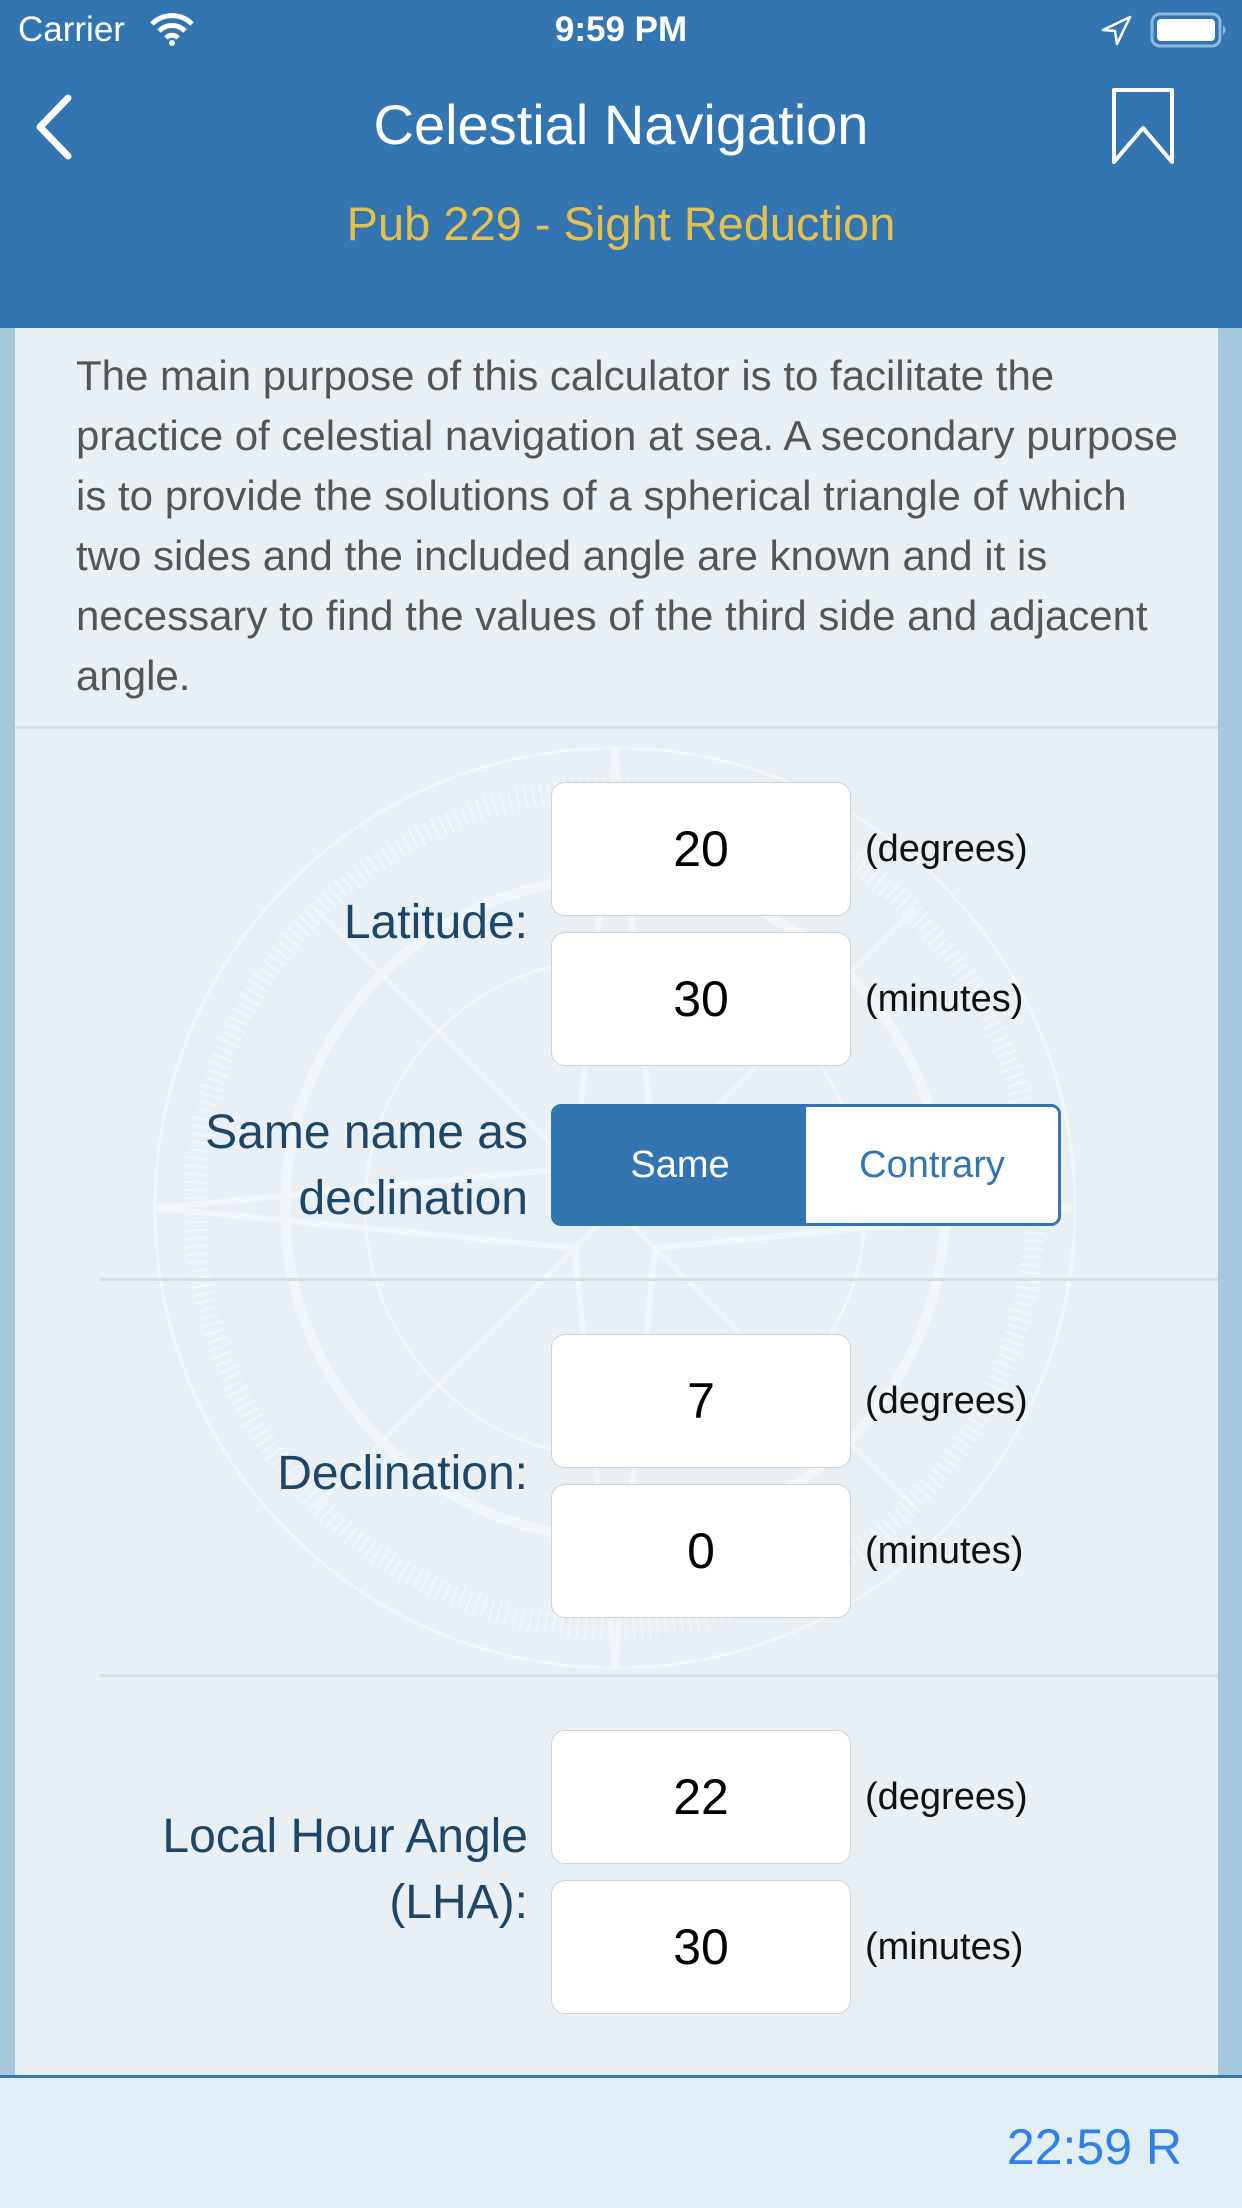 The width and height of the screenshot is (1242, 2208). Describe the element at coordinates (621, 2141) in the screenshot. I see `result-footer: 22:59 R` at that location.